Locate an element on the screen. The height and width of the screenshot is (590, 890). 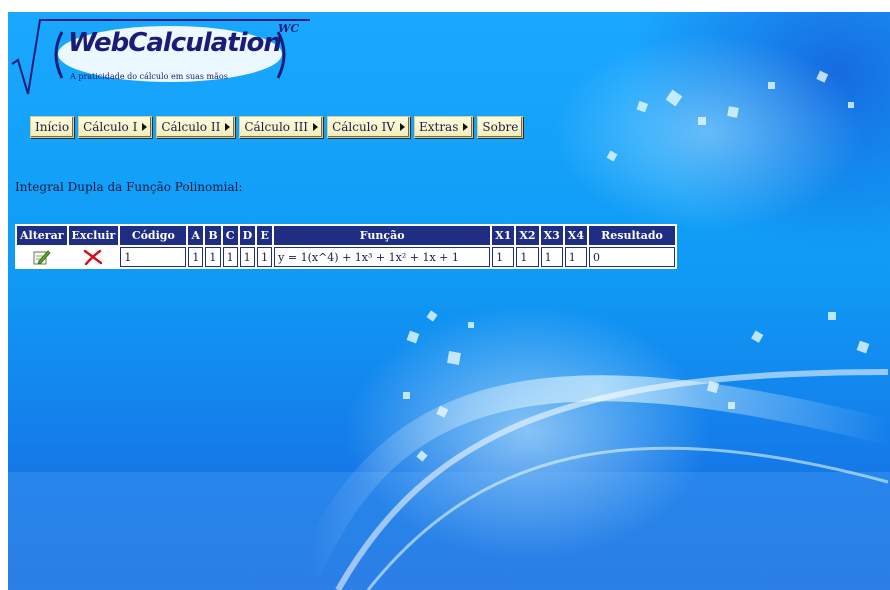
menu-calculo-4-label: Cálculo IV is located at coordinates (363, 127).